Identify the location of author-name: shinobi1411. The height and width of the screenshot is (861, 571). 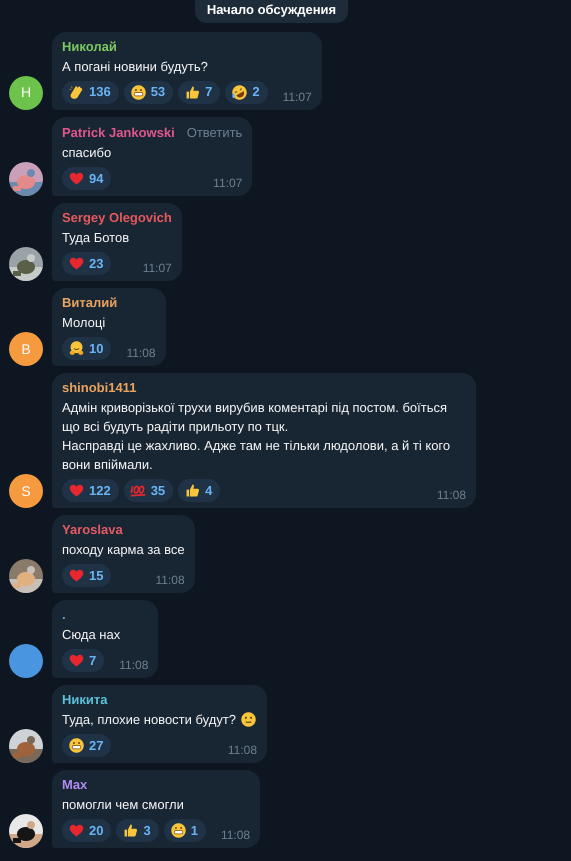
(99, 388).